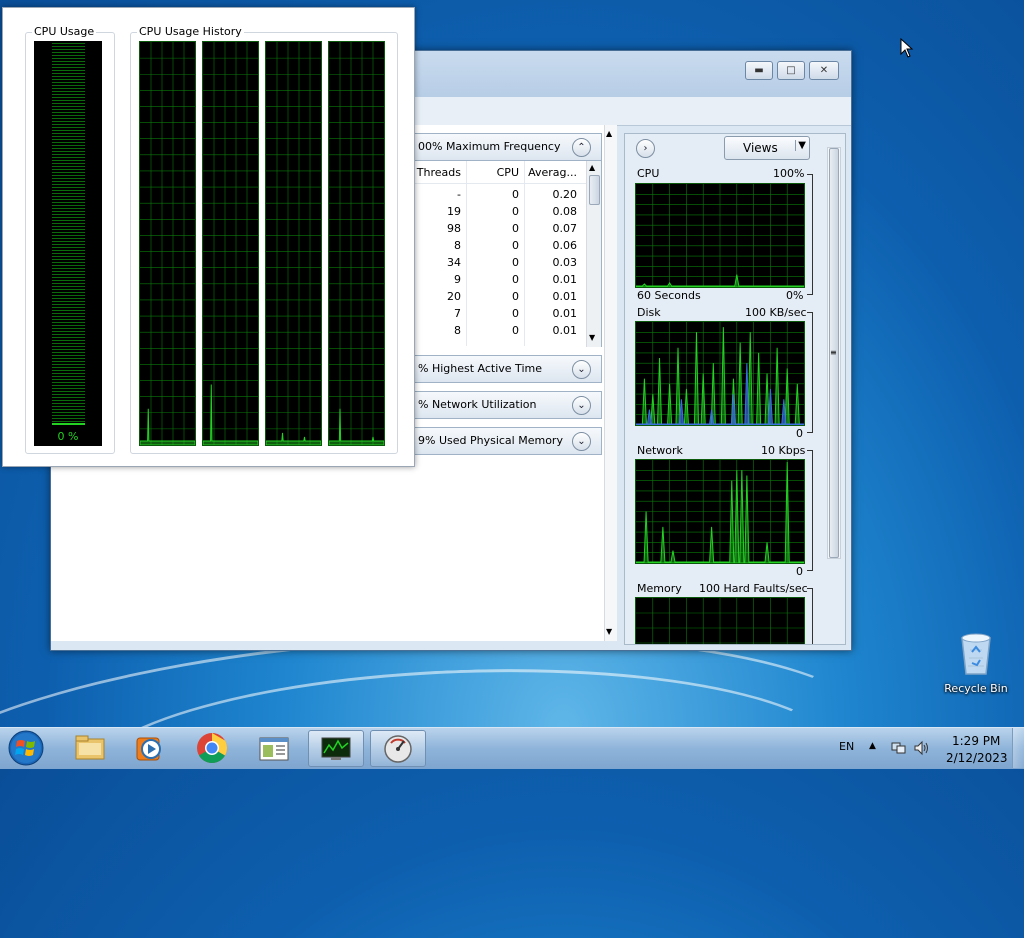 This screenshot has height=938, width=1024. I want to click on table-cell: 0.06, so click(565, 245).